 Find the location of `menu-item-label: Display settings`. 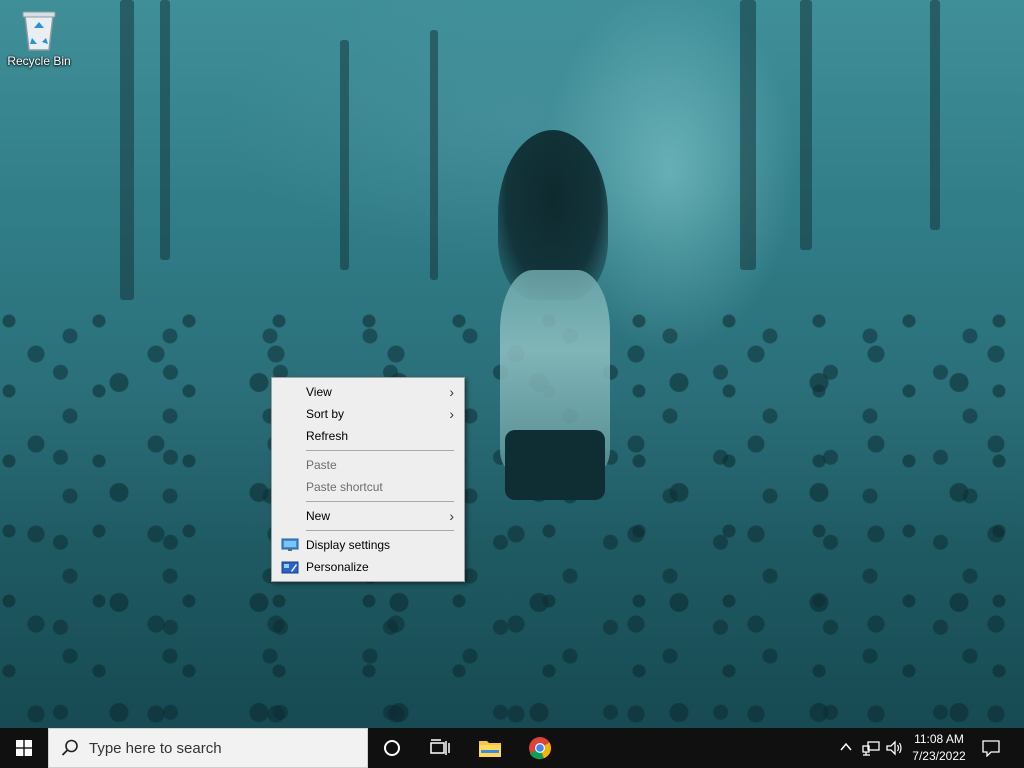

menu-item-label: Display settings is located at coordinates (348, 545).